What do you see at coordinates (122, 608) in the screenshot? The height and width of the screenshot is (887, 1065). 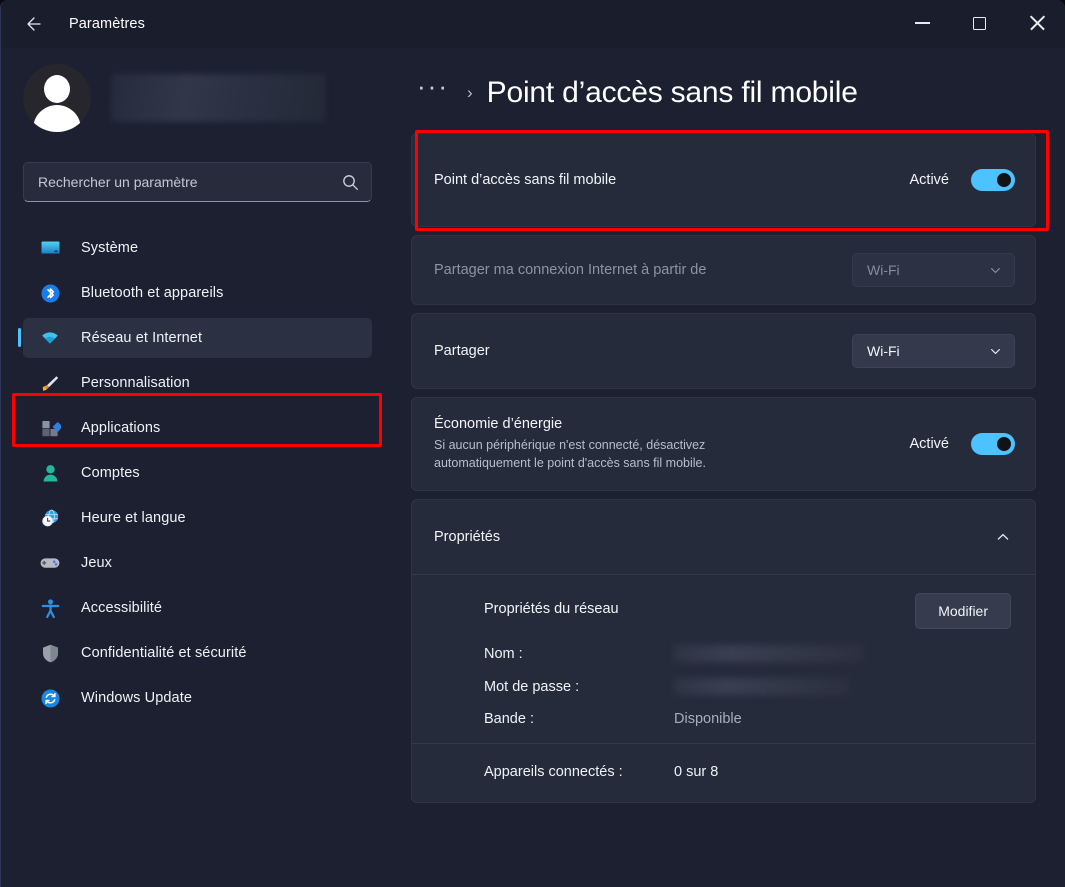 I see `sidebar-item-label: Accessibilité` at bounding box center [122, 608].